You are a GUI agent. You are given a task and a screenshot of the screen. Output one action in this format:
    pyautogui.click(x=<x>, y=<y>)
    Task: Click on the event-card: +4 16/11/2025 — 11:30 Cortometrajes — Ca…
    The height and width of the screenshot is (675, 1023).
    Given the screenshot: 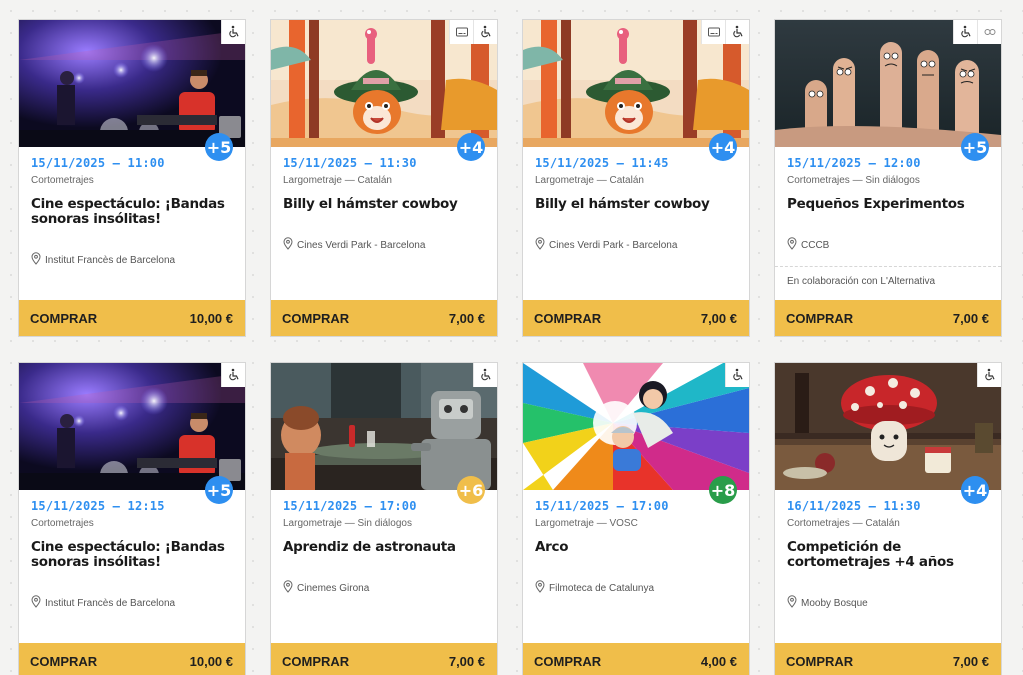 What is the action you would take?
    pyautogui.click(x=888, y=518)
    